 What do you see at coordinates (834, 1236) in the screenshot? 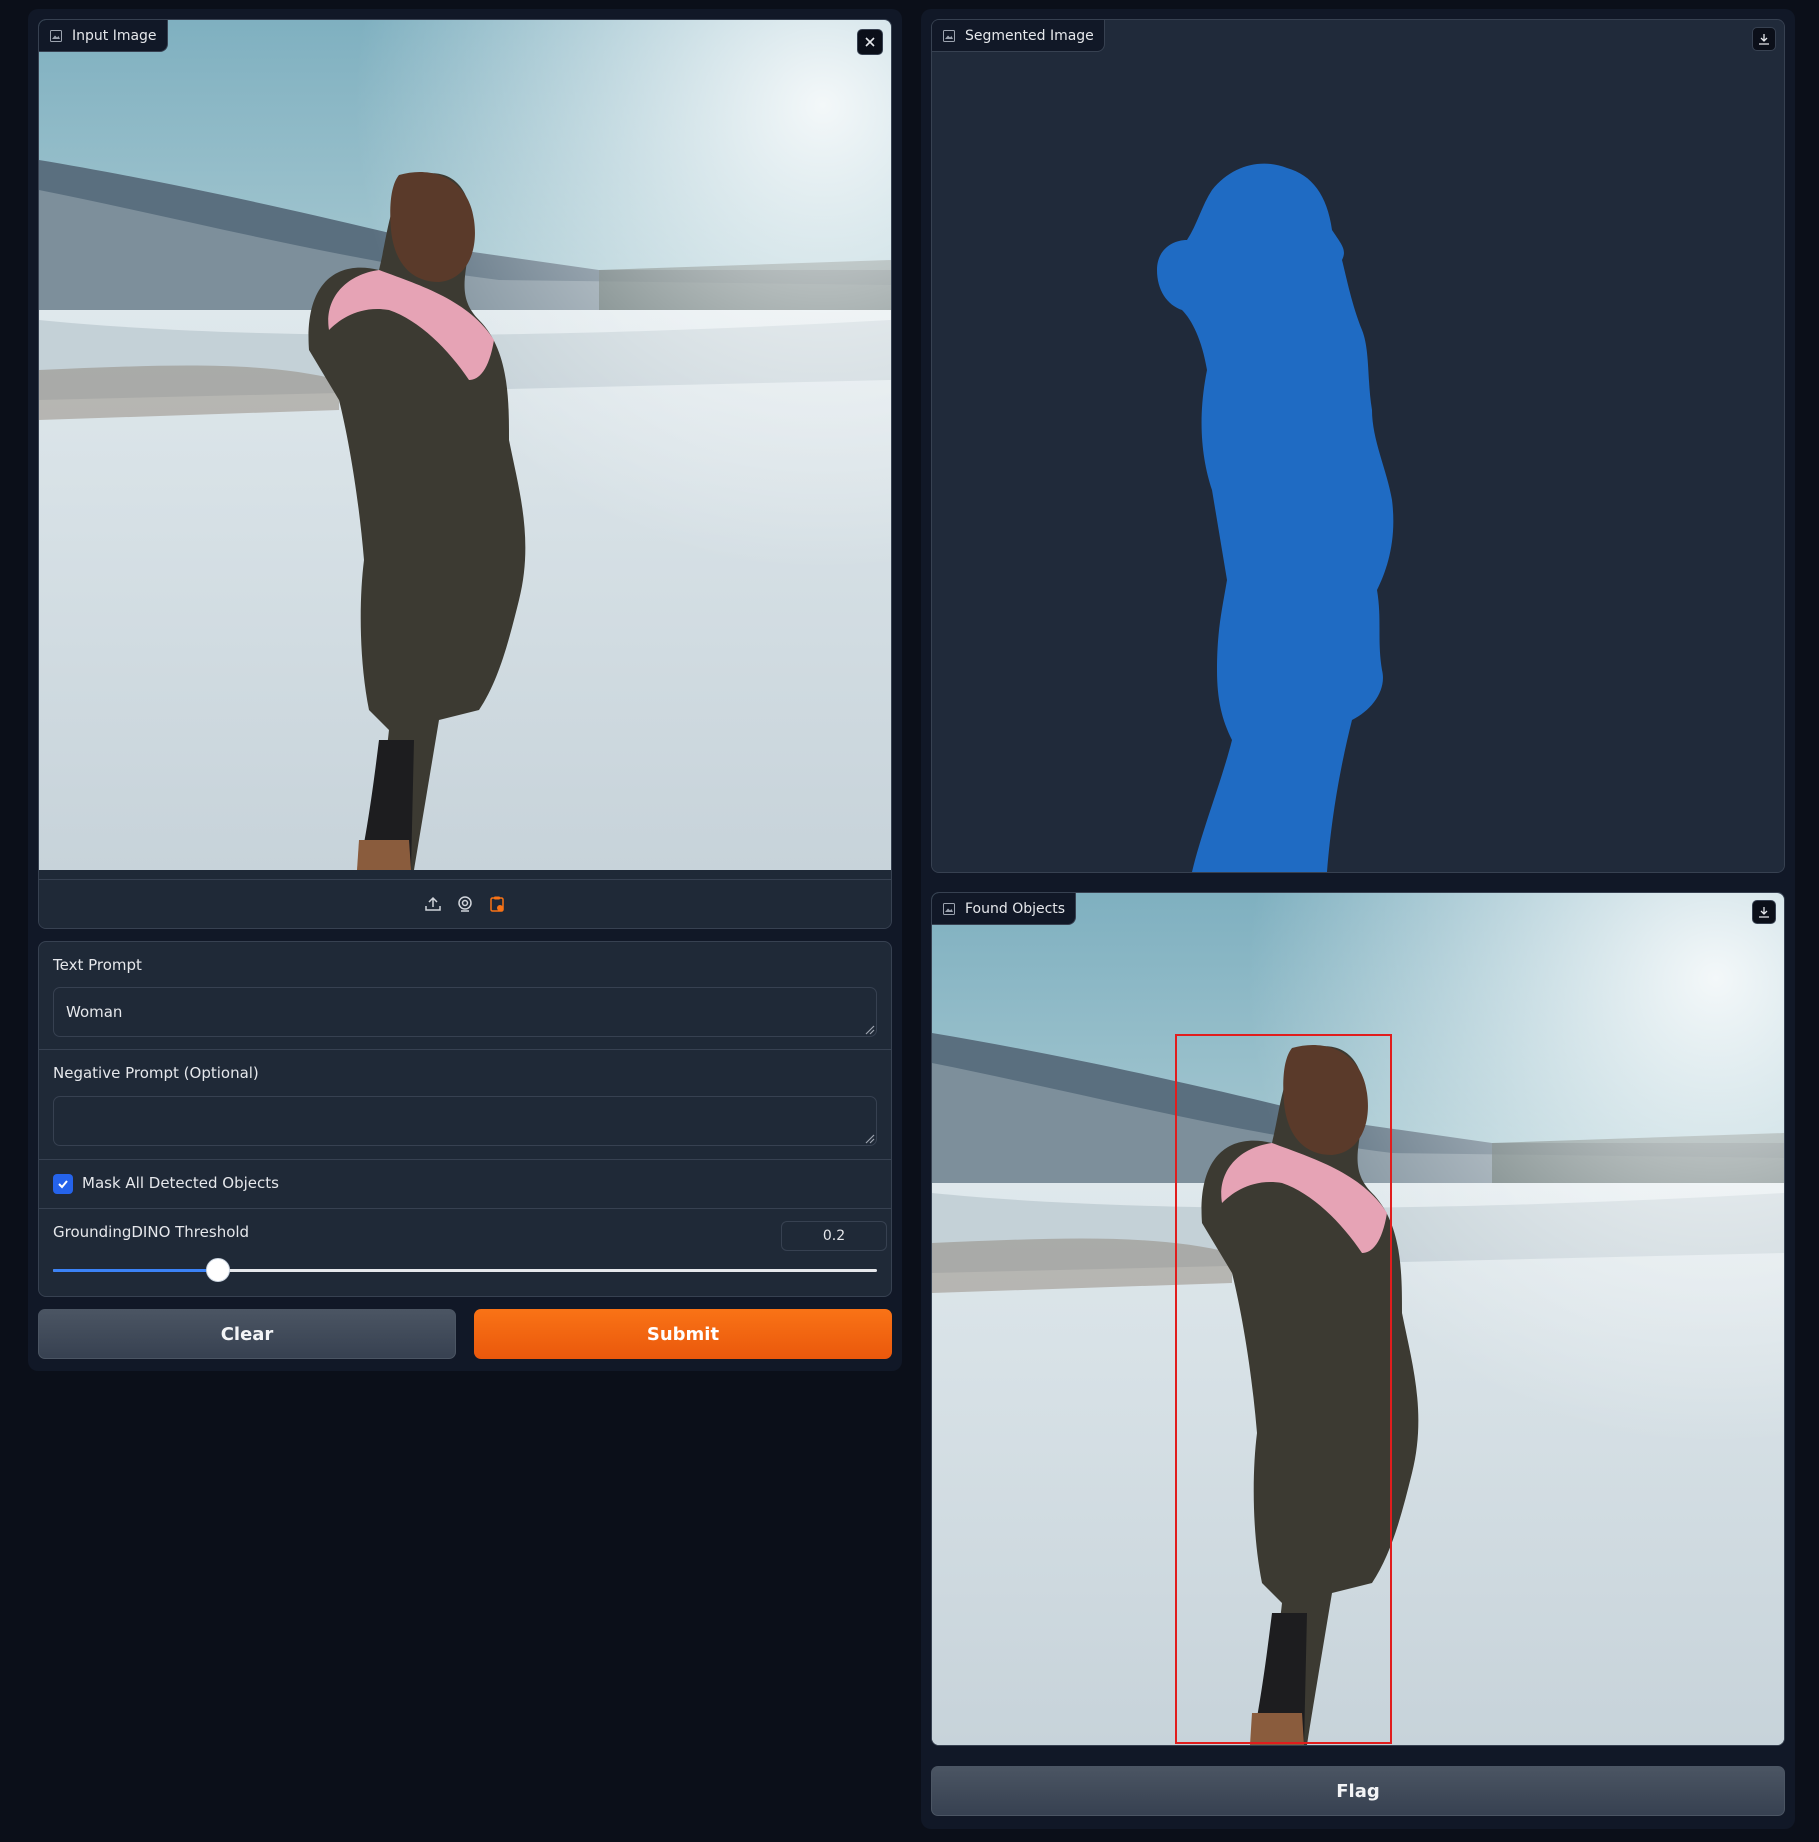
I see `threshold-number-input: 0.2` at bounding box center [834, 1236].